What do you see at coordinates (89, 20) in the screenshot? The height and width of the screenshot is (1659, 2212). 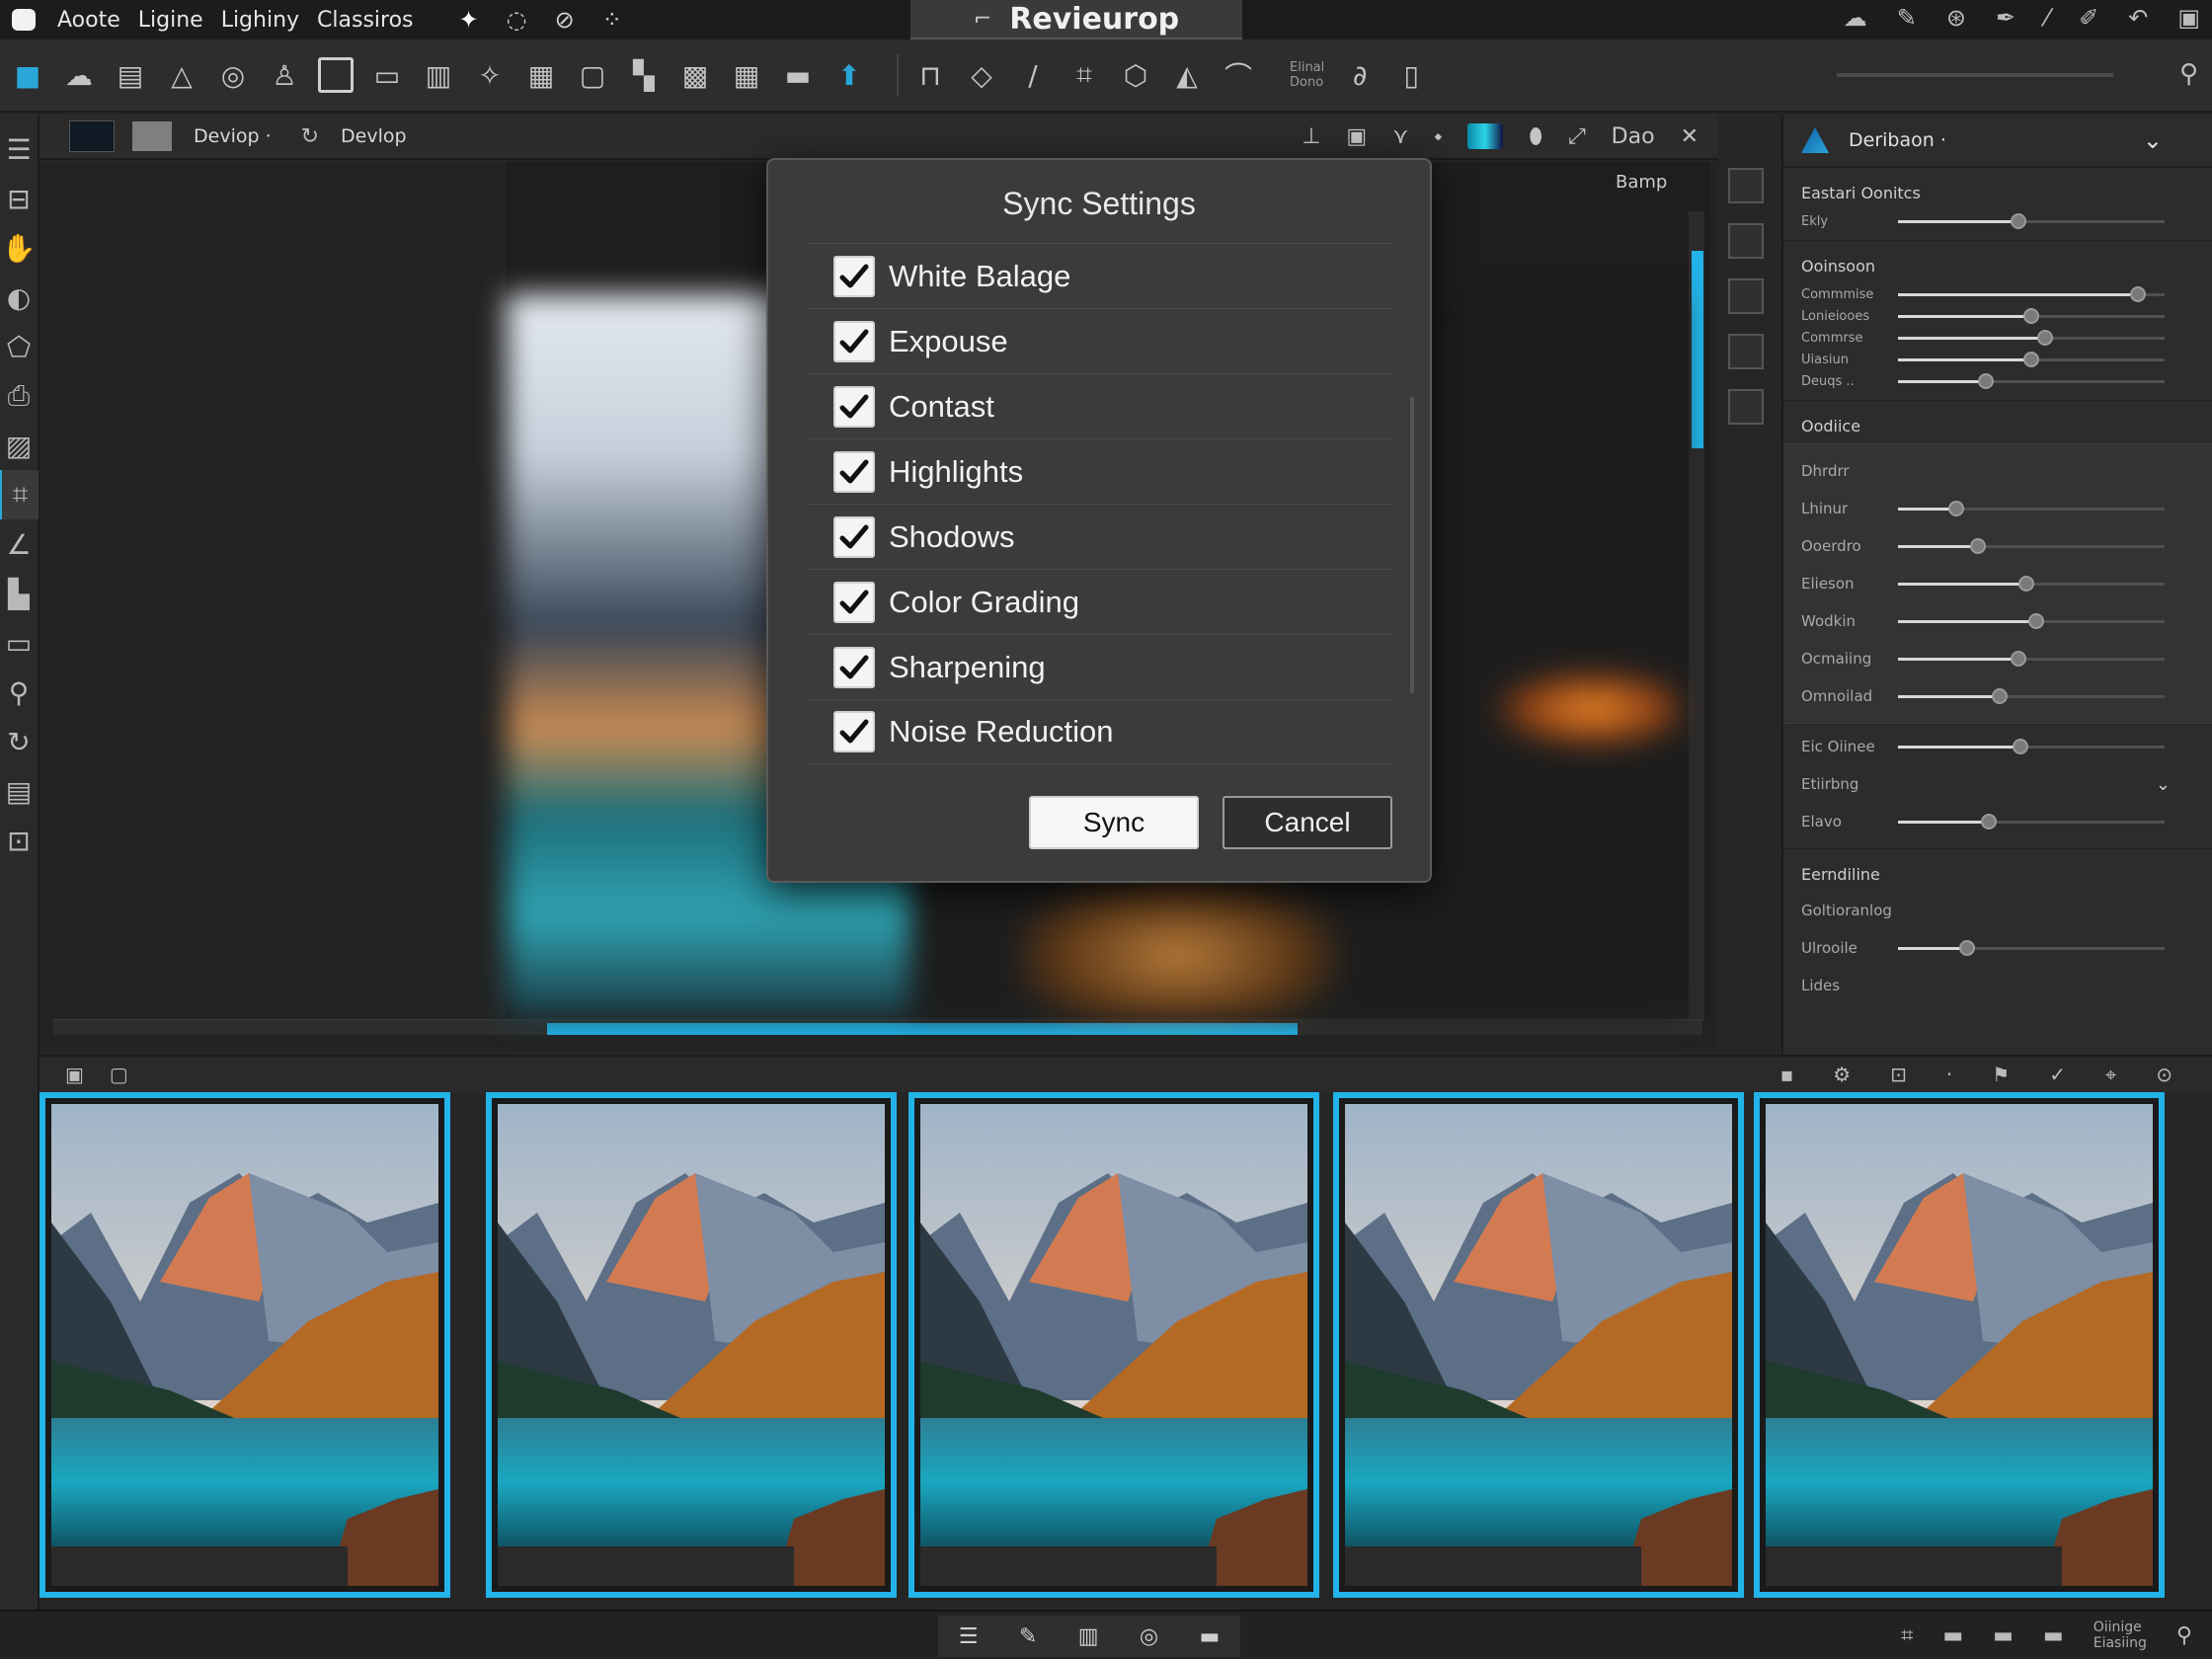 I see `menu-item-0: Aoote` at bounding box center [89, 20].